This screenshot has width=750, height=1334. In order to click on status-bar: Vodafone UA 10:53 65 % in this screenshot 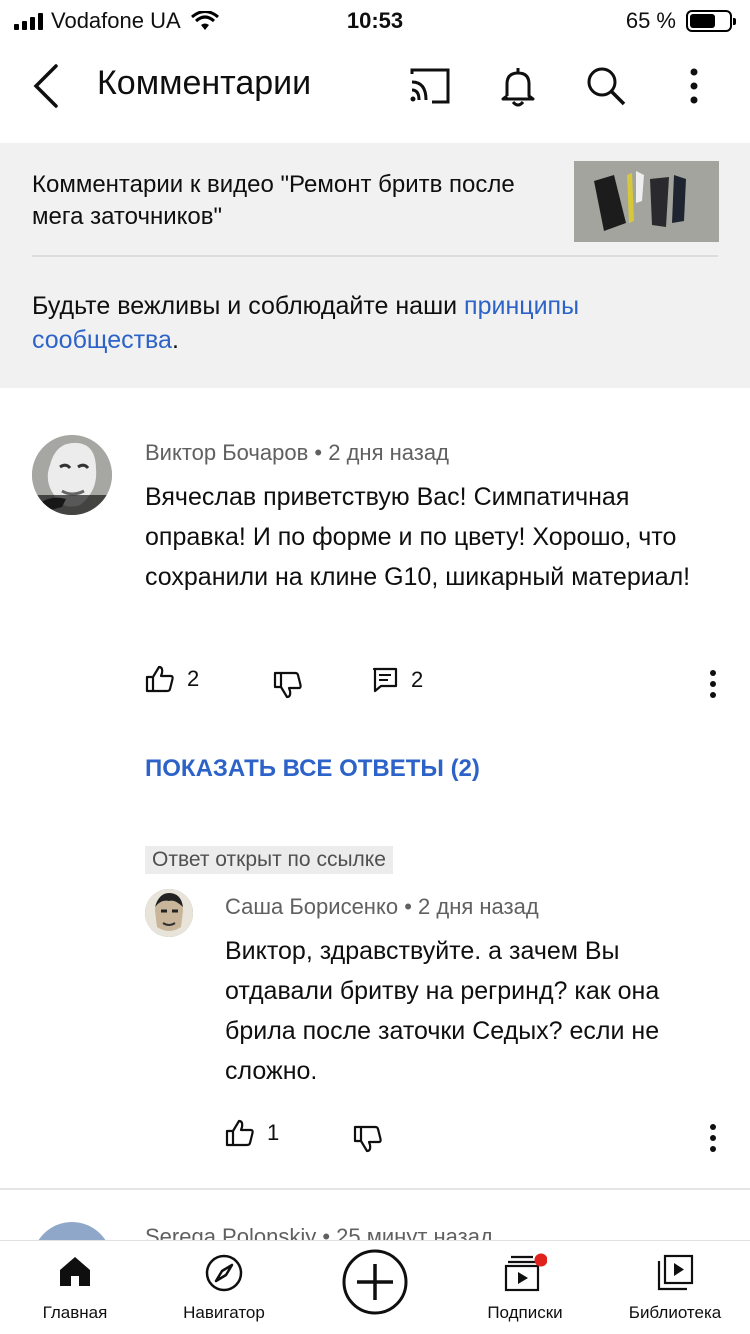, I will do `click(375, 20)`.